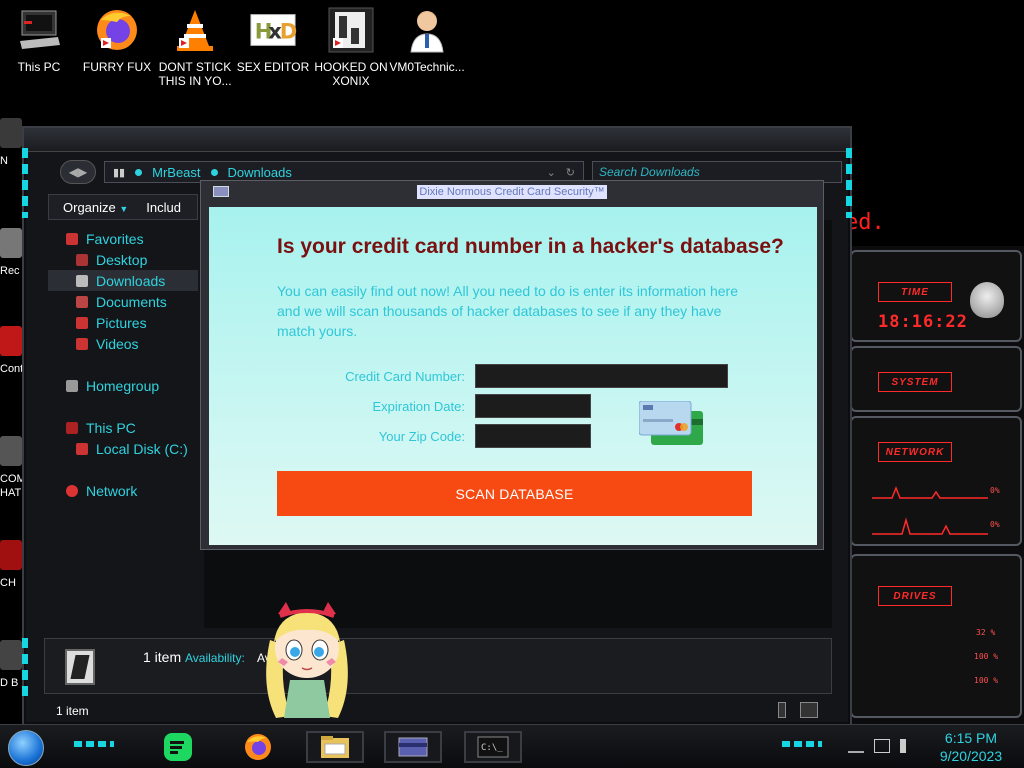 Image resolution: width=1024 pixels, height=768 pixels. I want to click on taskbar-accent, so click(94, 744).